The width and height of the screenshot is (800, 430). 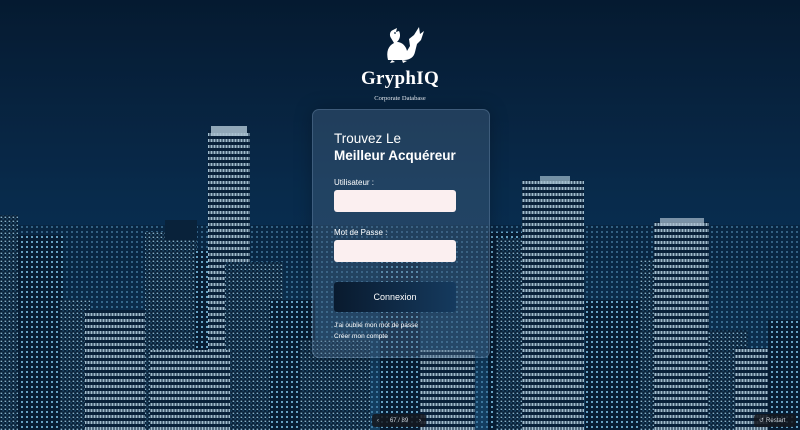 I want to click on restart-button: ↺ Restart, so click(x=775, y=420).